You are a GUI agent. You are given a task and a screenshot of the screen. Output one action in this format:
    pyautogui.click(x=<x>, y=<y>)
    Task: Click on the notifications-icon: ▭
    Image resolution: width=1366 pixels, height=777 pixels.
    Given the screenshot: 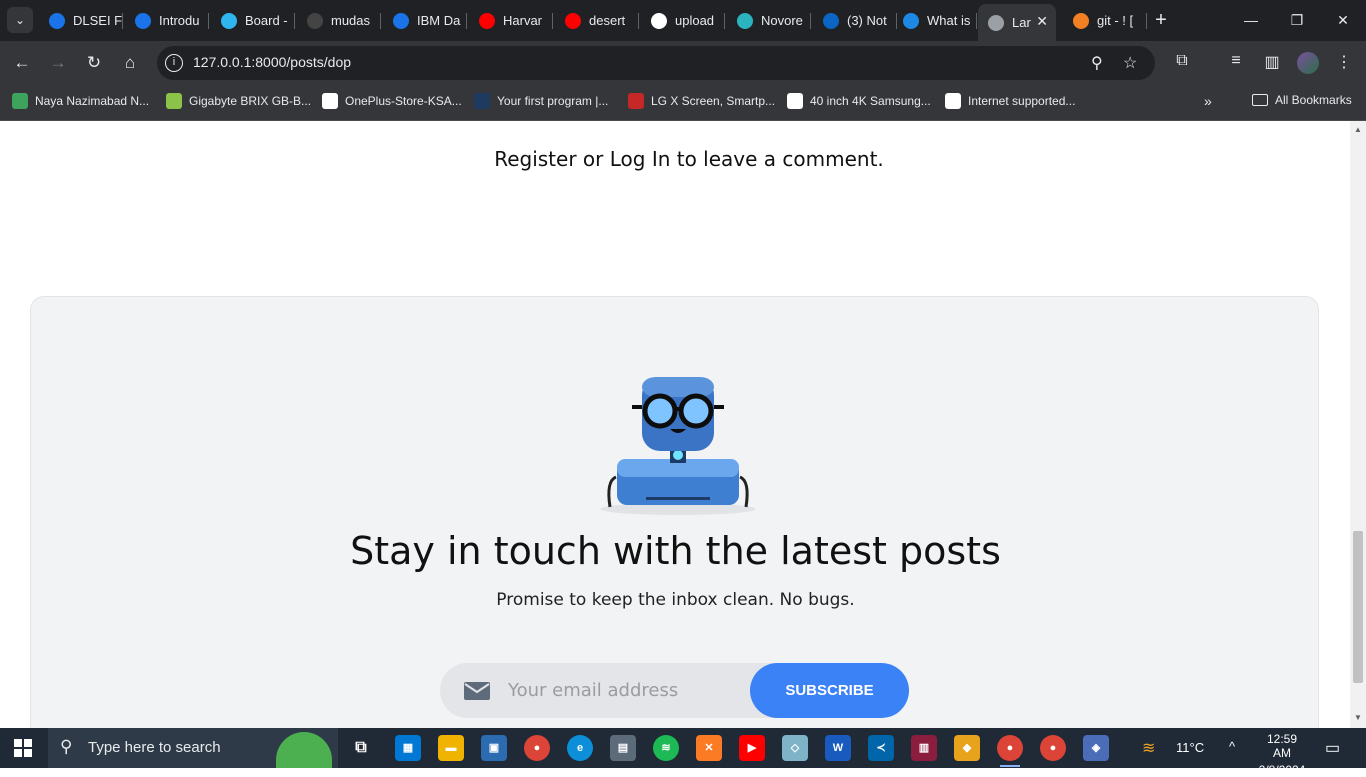 What is the action you would take?
    pyautogui.click(x=1332, y=748)
    